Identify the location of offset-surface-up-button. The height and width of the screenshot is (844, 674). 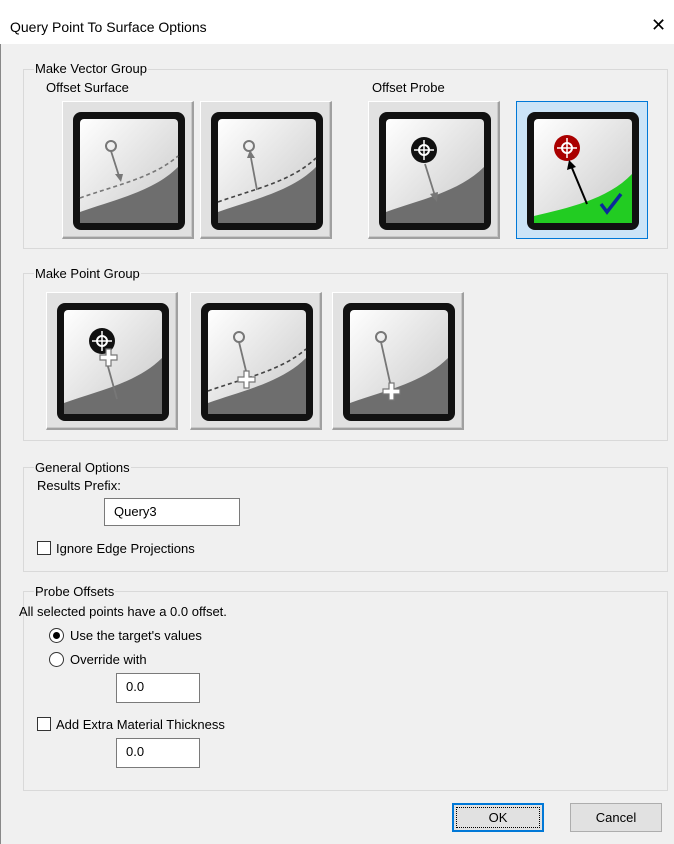
(266, 170).